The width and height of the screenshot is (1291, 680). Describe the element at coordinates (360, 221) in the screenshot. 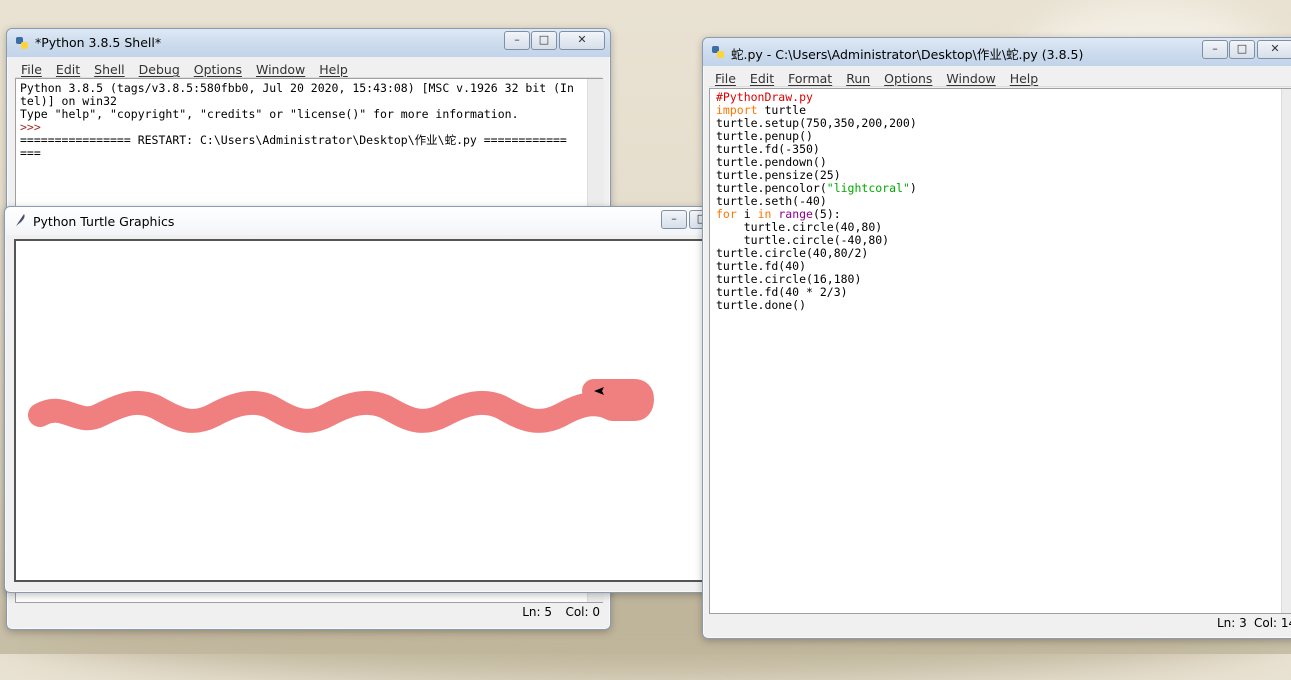

I see `turtle-titlebar: Python Turtle Graphics – □` at that location.